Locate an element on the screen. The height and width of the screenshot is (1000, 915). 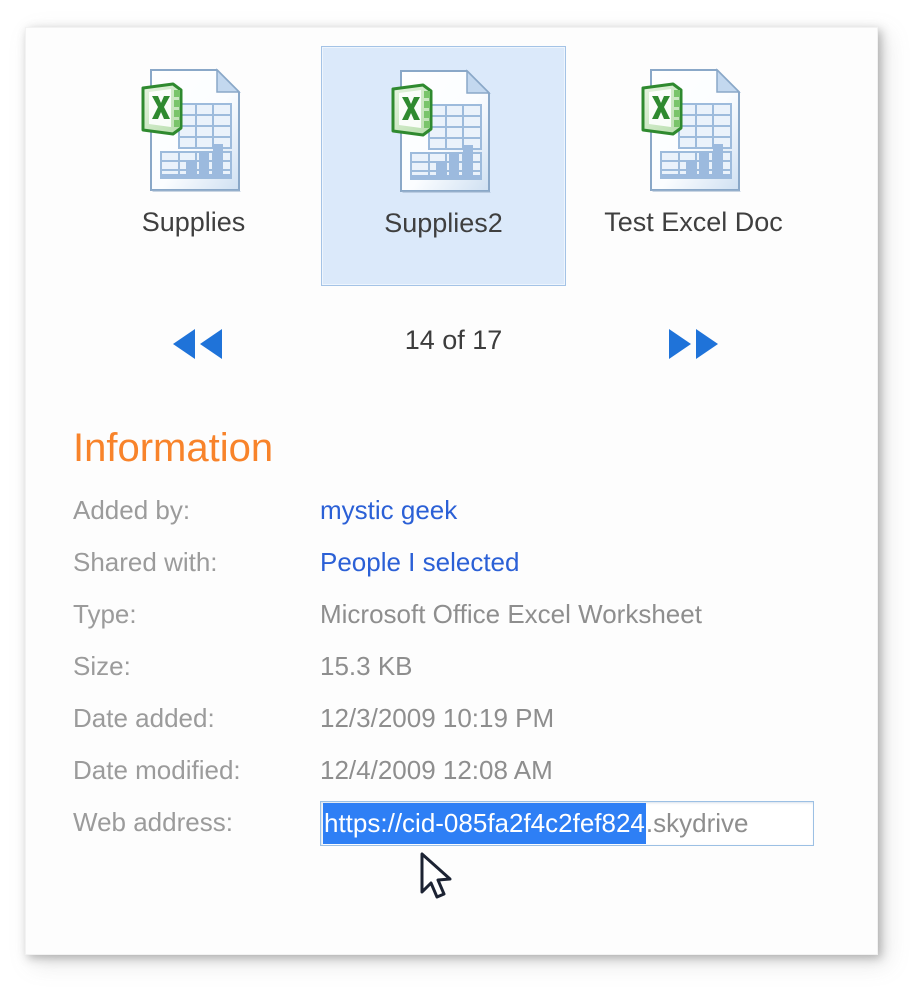
info-value-type: Microsoft Office Excel Worksheet is located at coordinates (511, 614).